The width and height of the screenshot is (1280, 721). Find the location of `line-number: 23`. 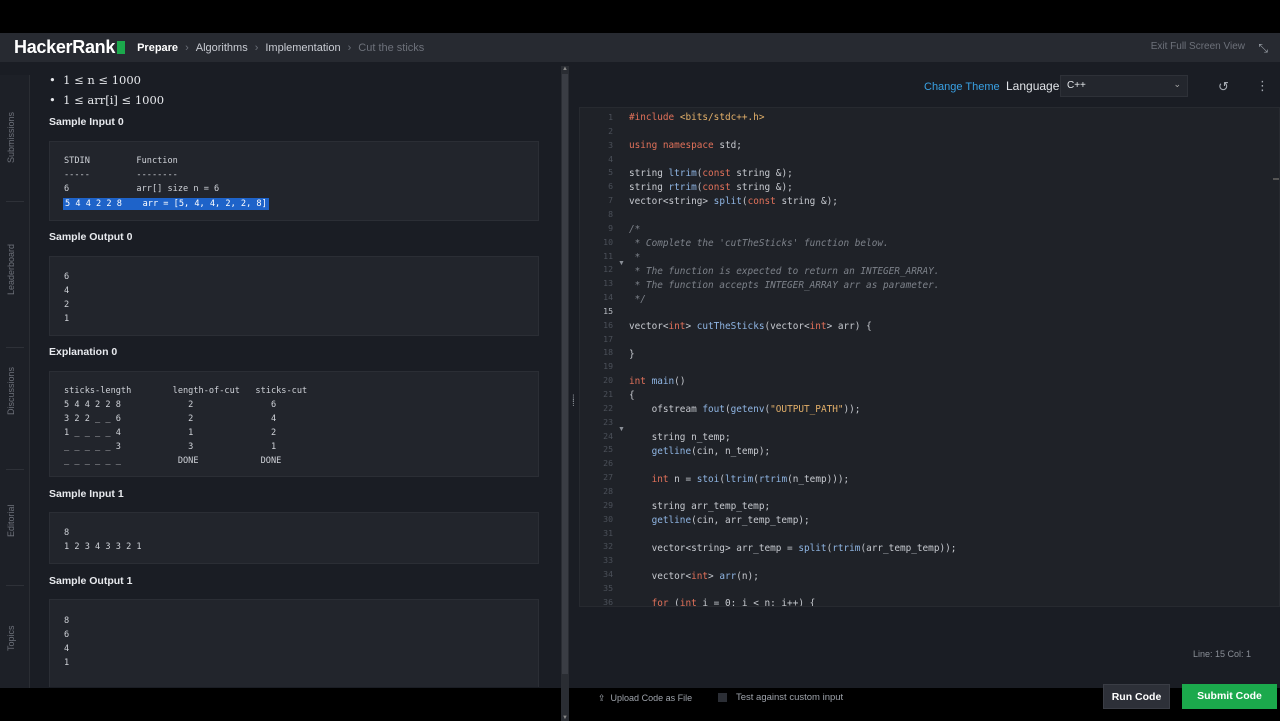

line-number: 23 is located at coordinates (608, 421).